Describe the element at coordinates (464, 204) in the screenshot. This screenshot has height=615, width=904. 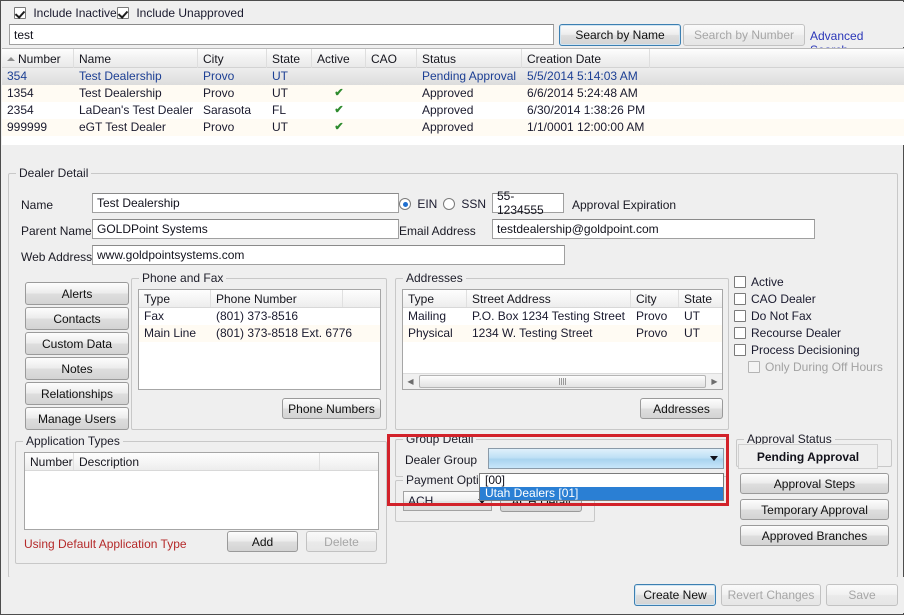
I see `ssn-radio-option: SSN` at that location.